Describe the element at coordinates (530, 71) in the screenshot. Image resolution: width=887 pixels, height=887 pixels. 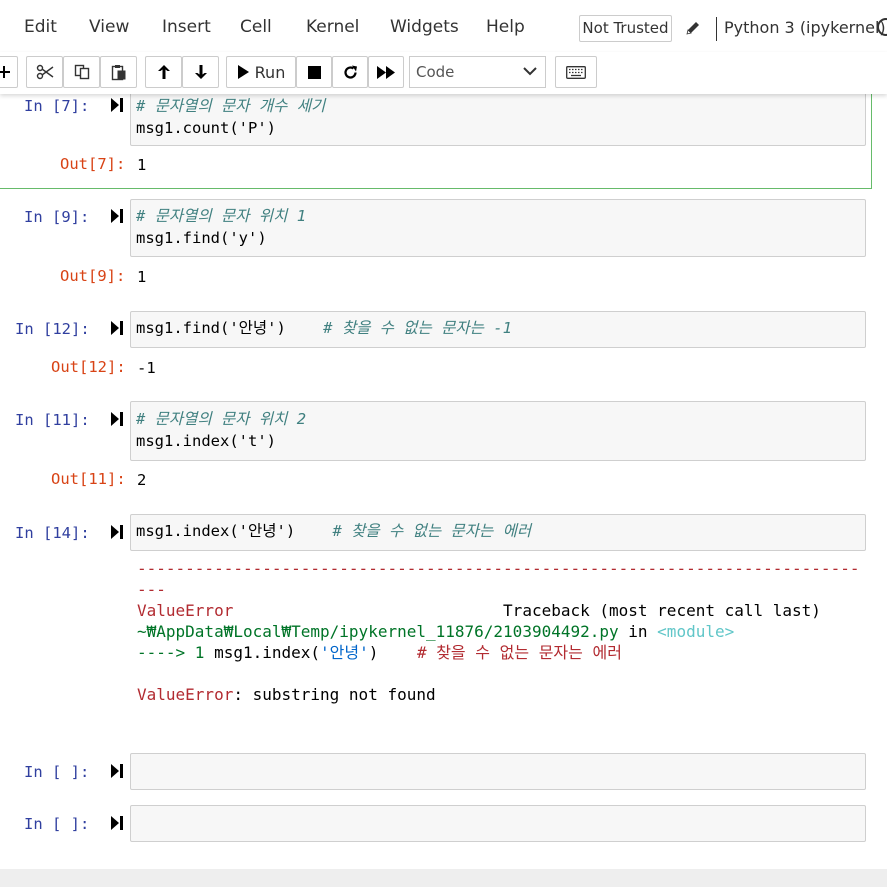
I see `chevron-down-icon` at that location.